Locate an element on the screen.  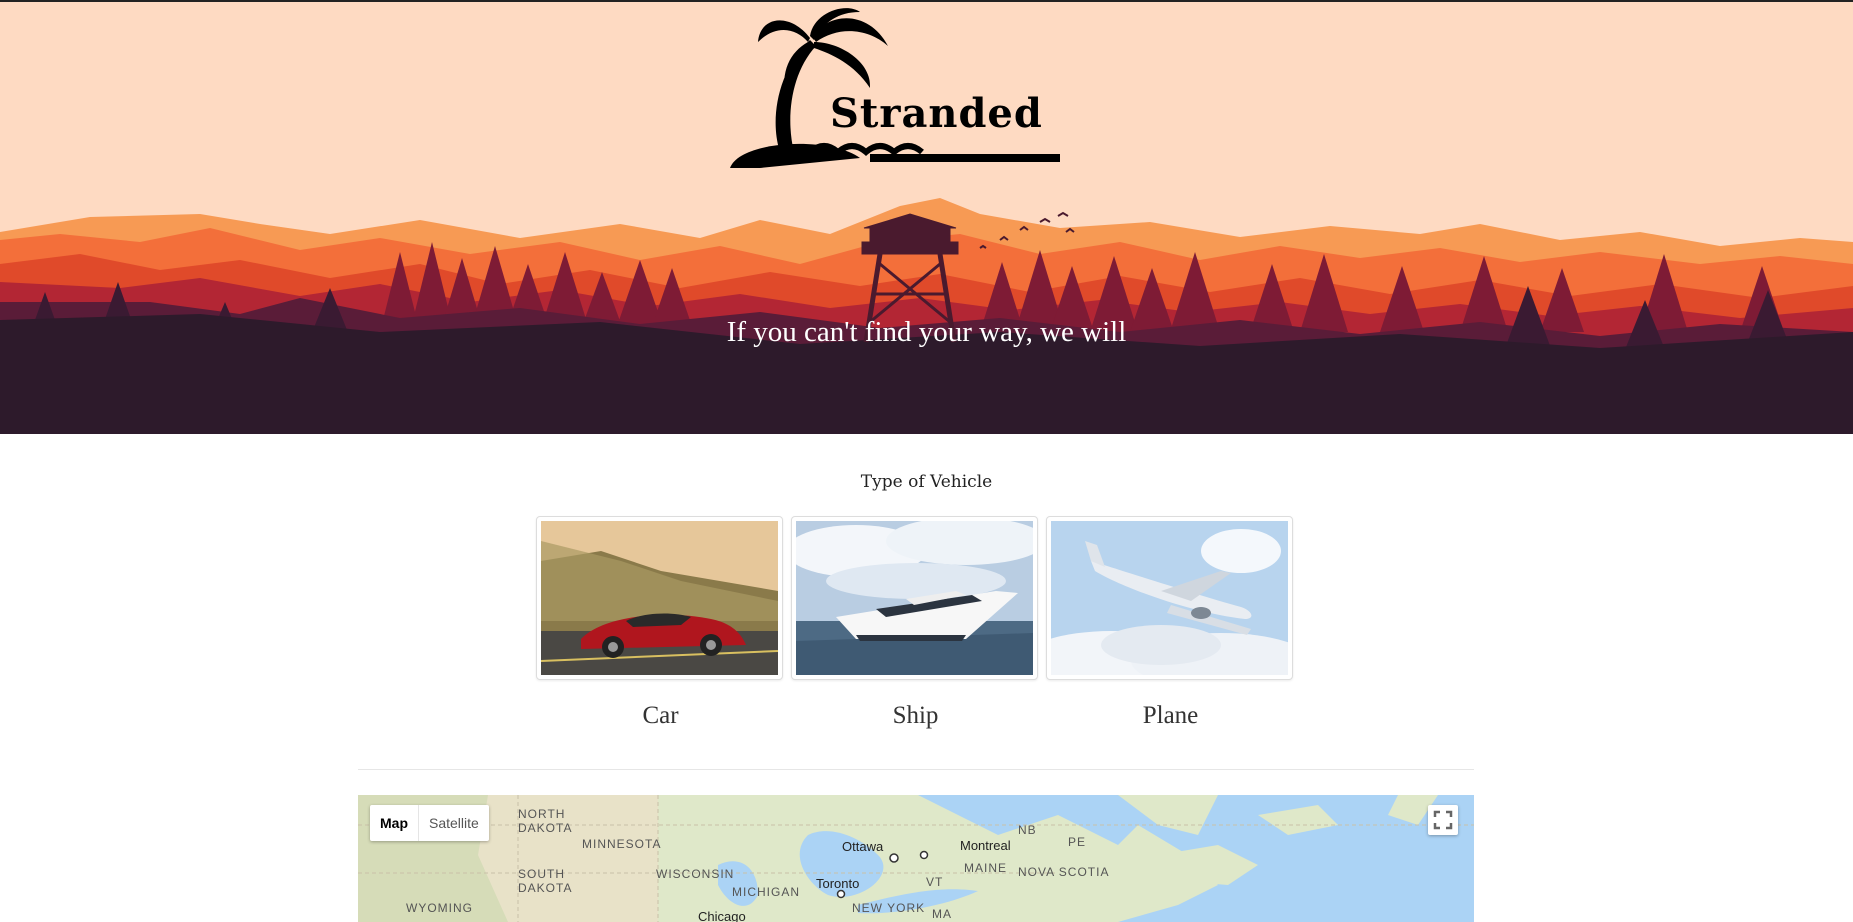
car-photo is located at coordinates (659, 598).